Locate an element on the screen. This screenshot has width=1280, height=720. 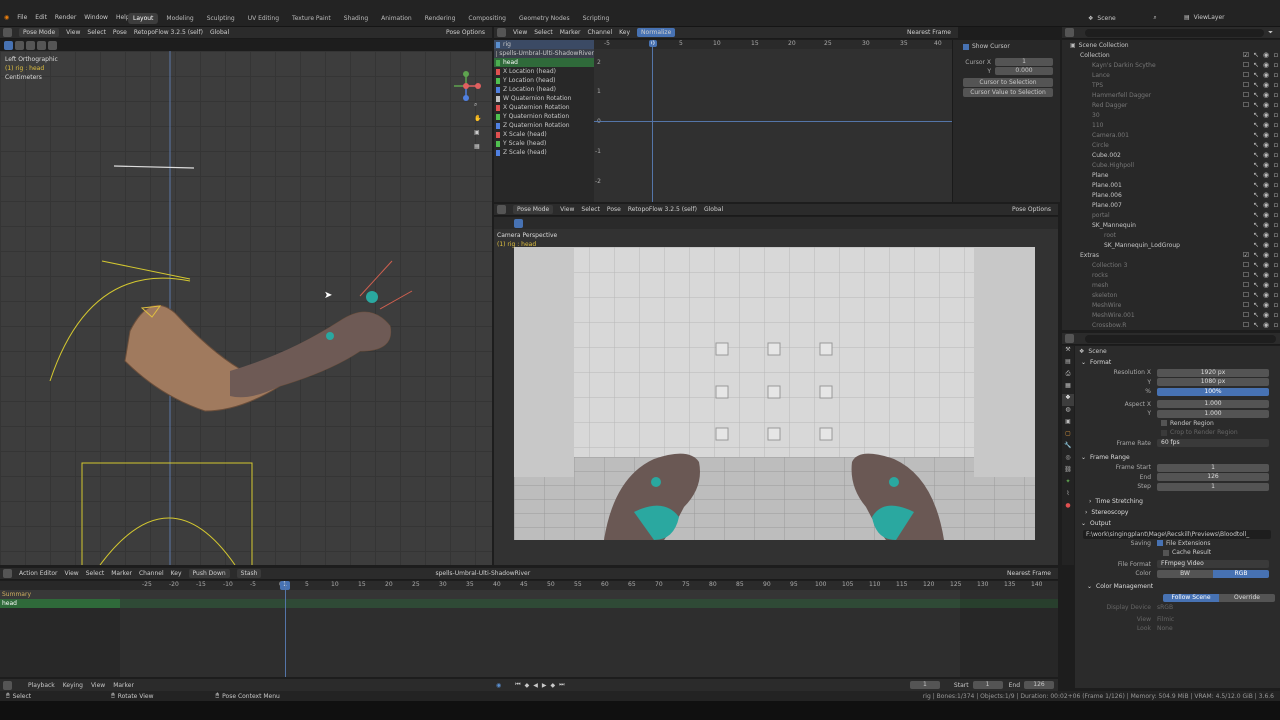
channel-row: spells-Umbral-Ulti-ShadowRiver is located at coordinates (544, 53).